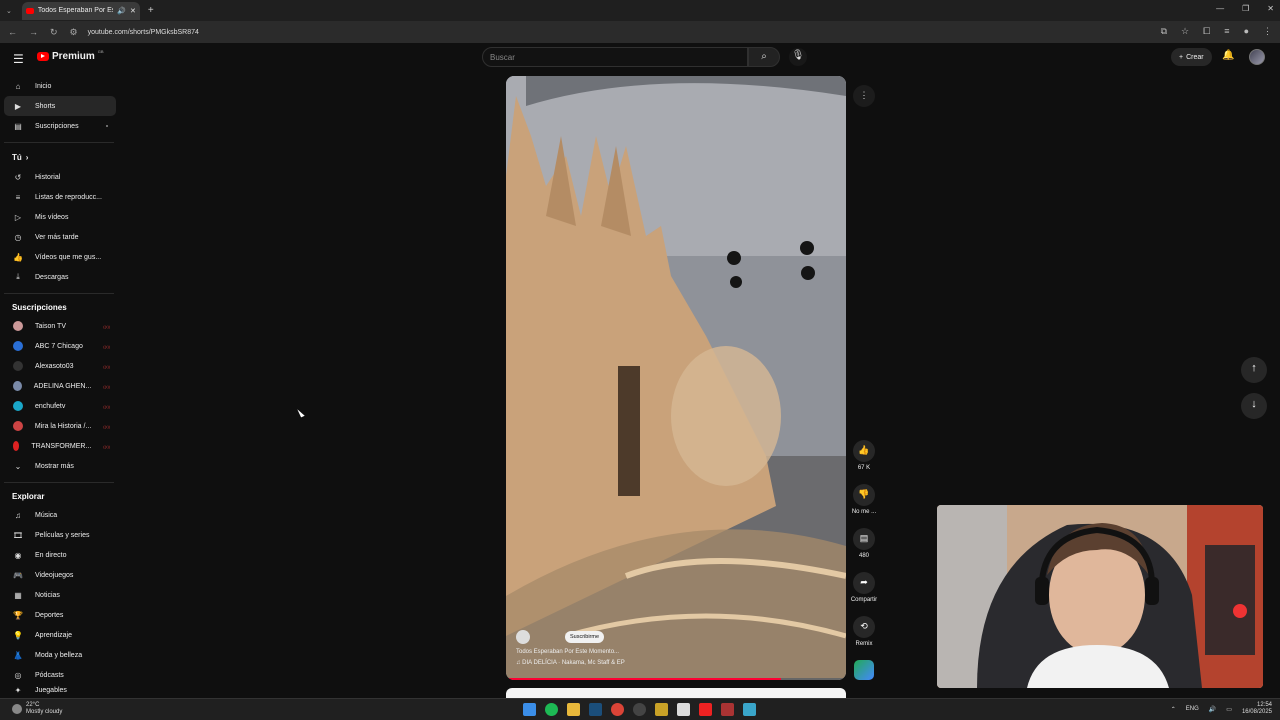 The width and height of the screenshot is (1280, 720). Describe the element at coordinates (1191, 57) in the screenshot. I see `create-button: + Crear` at that location.